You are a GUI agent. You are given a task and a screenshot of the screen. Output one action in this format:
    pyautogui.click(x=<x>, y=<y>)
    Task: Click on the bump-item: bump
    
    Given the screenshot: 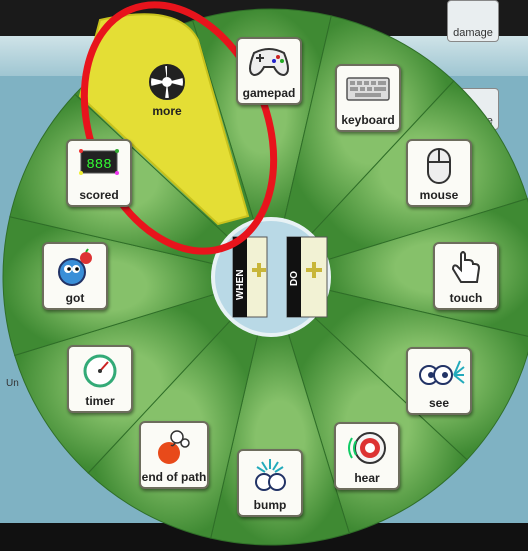 What is the action you would take?
    pyautogui.click(x=270, y=483)
    